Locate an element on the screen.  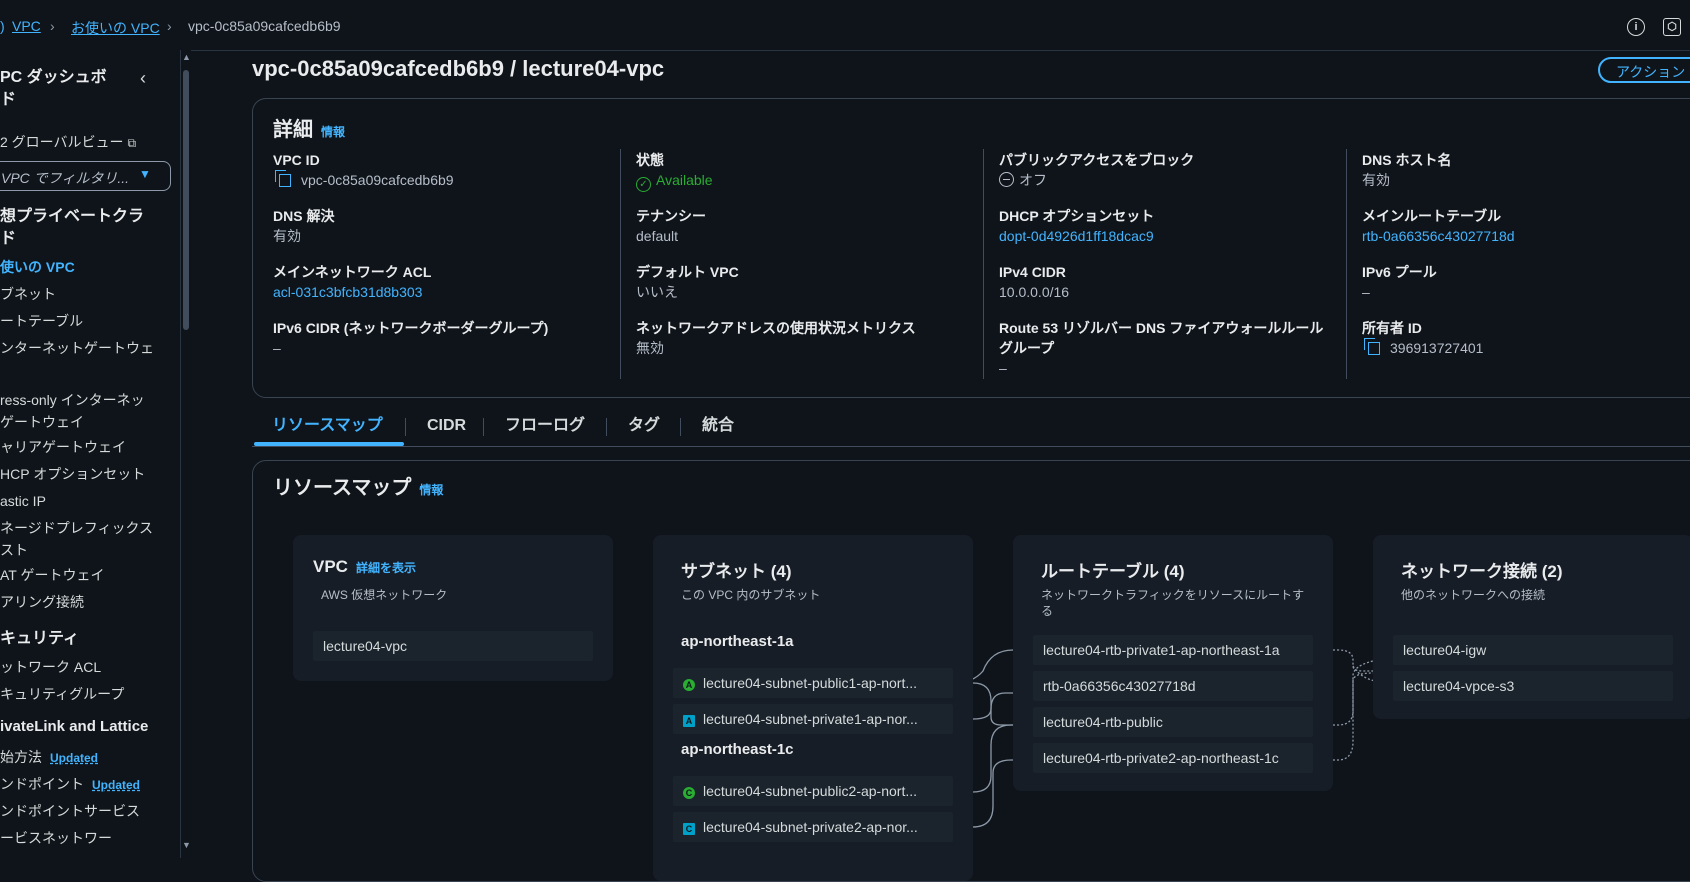
sidebar-item-peering-connections: アリング接続 is located at coordinates (42, 602).